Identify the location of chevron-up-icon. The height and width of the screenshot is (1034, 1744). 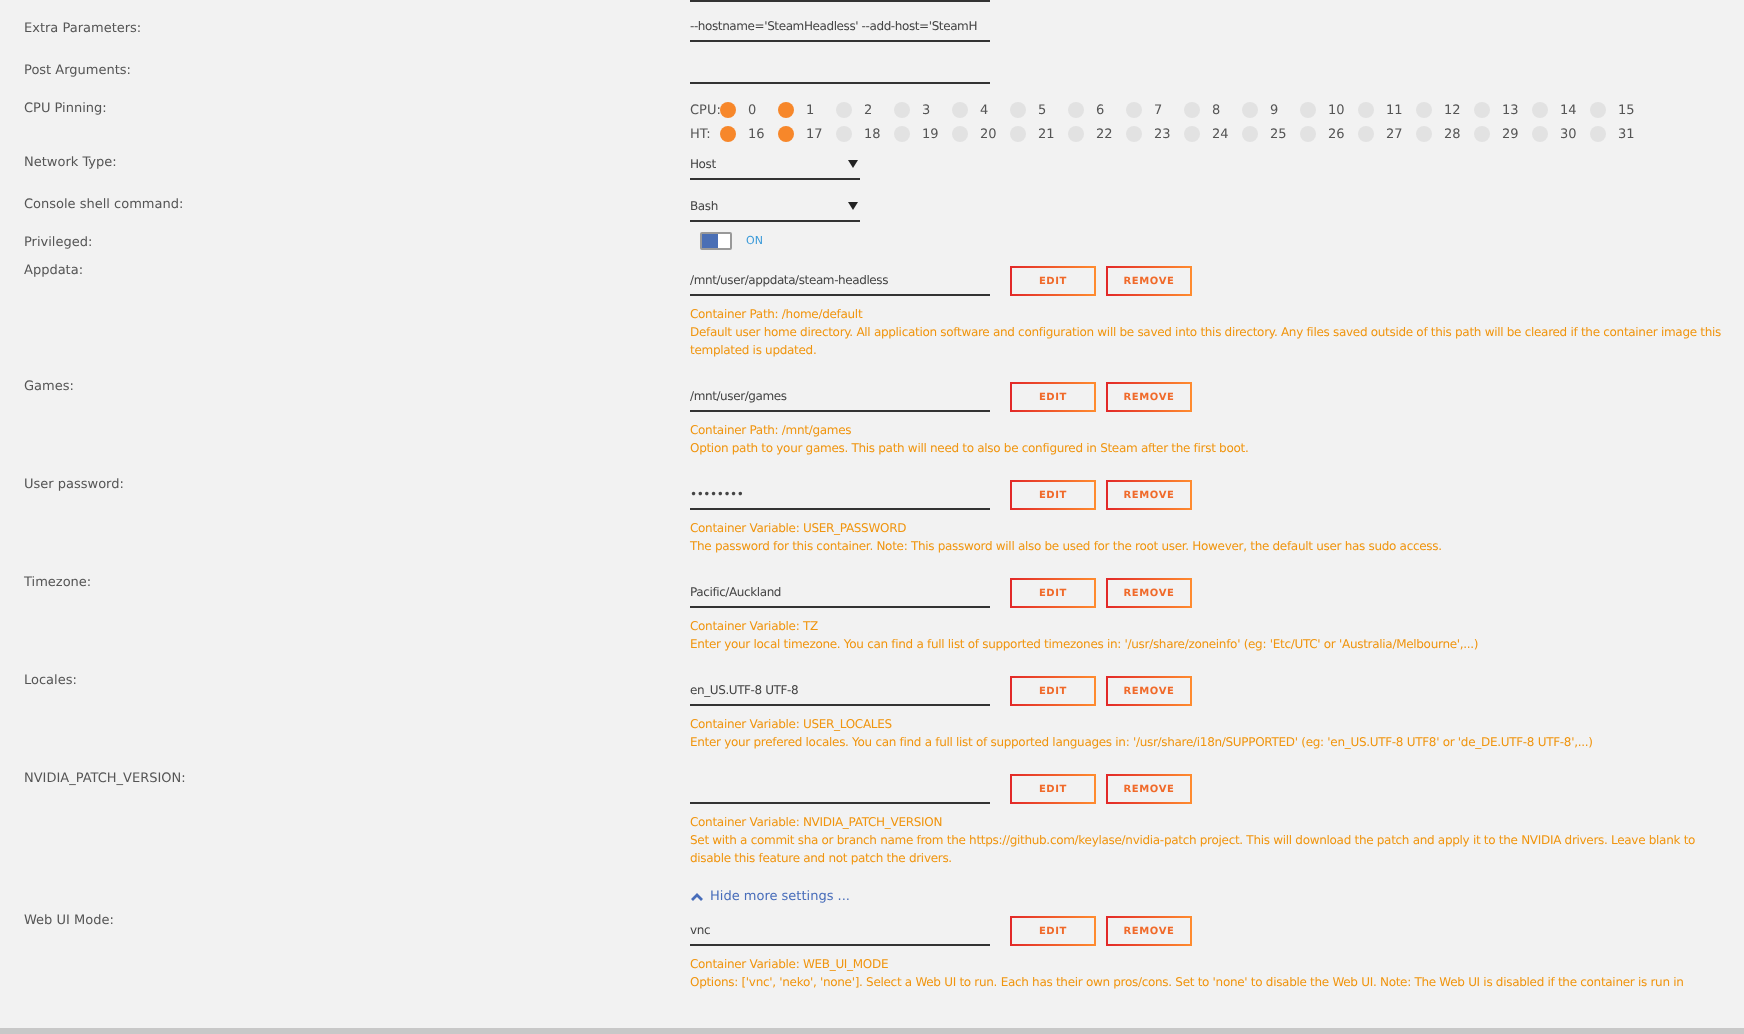
(697, 896).